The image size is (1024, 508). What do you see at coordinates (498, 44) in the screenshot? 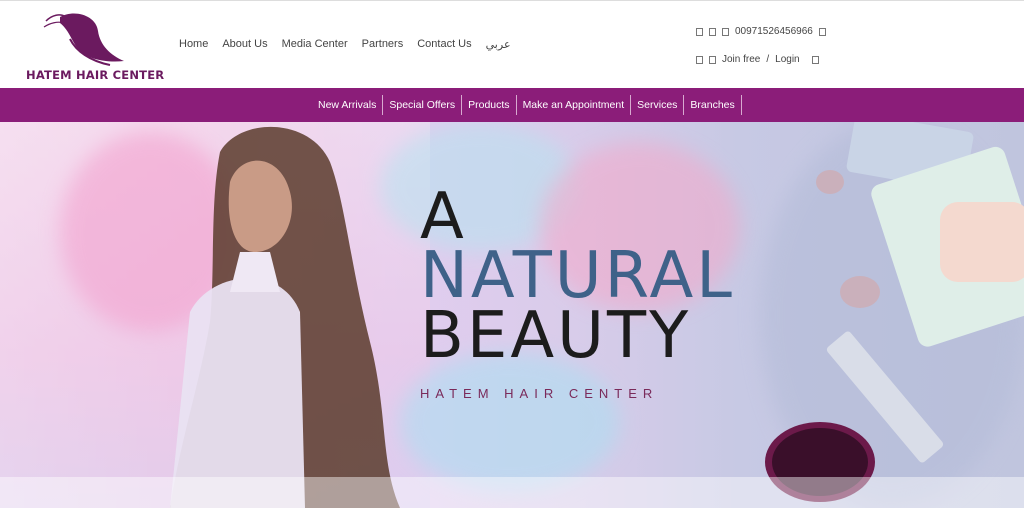
I see `nav-arabic-language: عربي` at bounding box center [498, 44].